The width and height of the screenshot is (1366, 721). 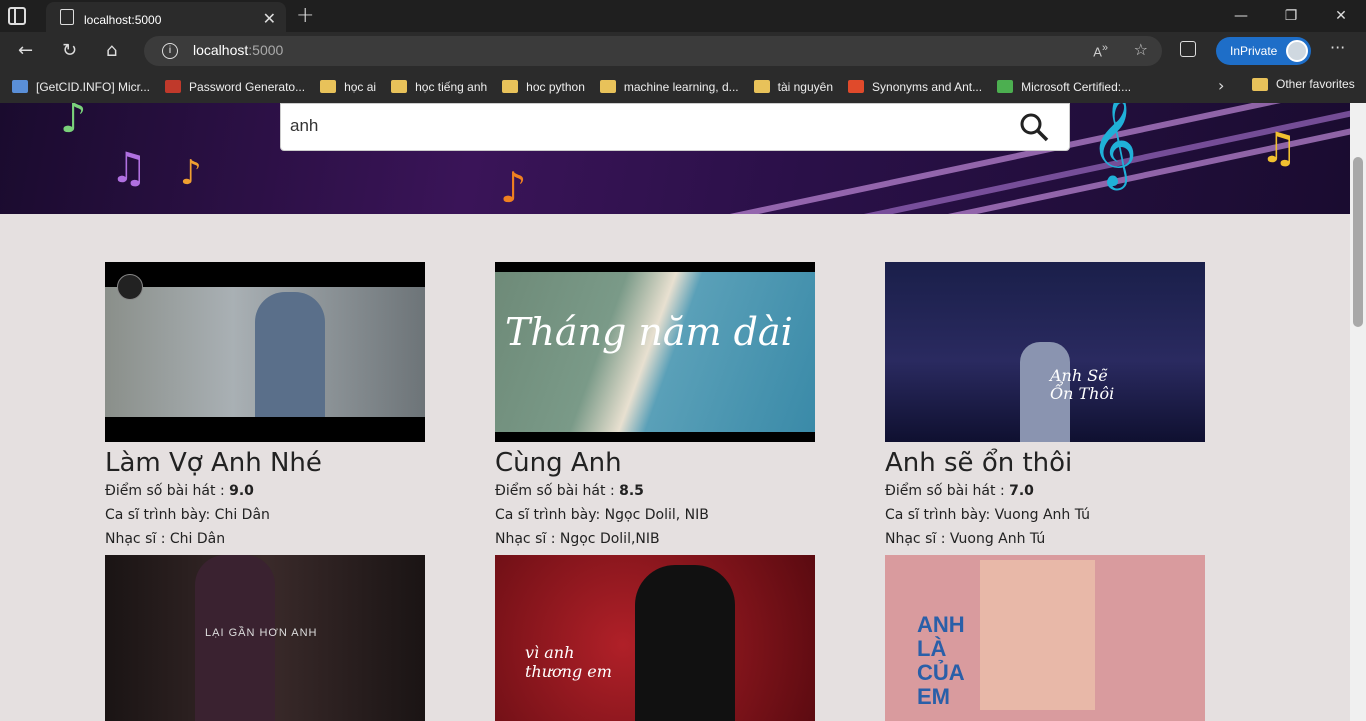 I want to click on song-thumbnail: vì anh thương em, so click(x=655, y=638).